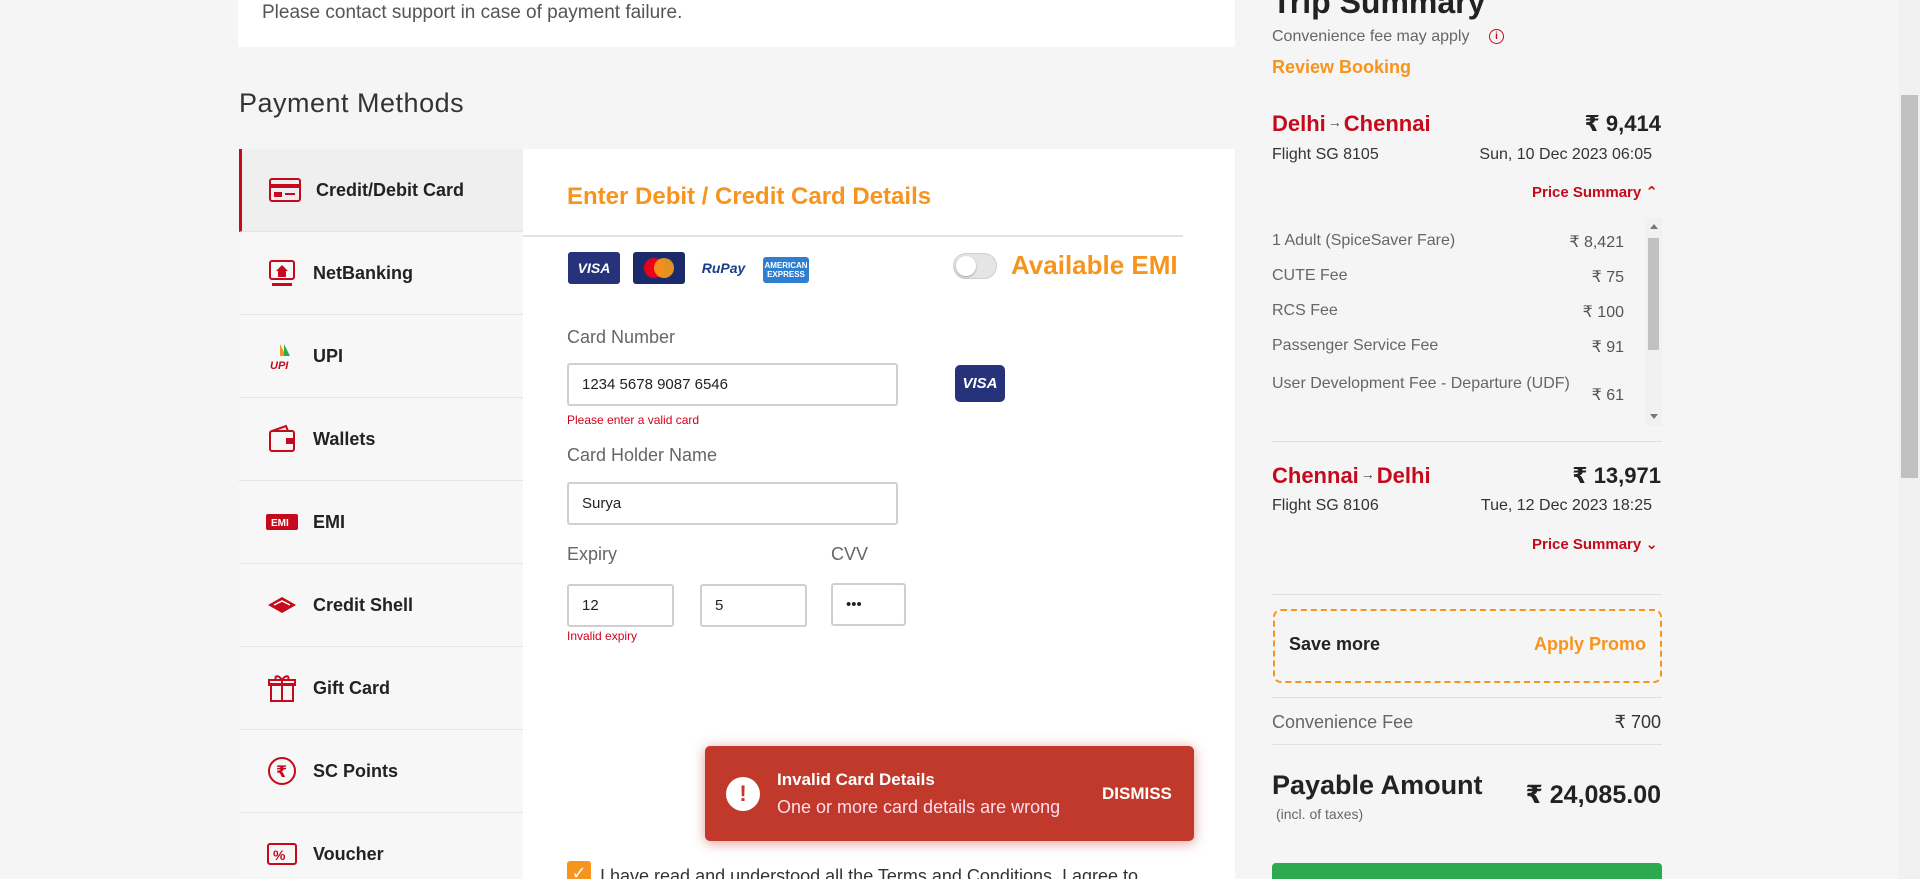 The height and width of the screenshot is (879, 1920). What do you see at coordinates (1305, 310) in the screenshot?
I see `breakdown-label: RCS Fee` at bounding box center [1305, 310].